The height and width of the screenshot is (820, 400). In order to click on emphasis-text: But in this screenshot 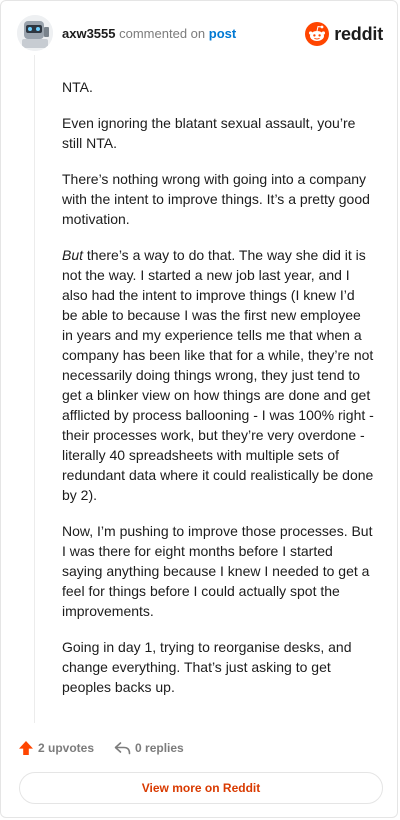, I will do `click(73, 255)`.